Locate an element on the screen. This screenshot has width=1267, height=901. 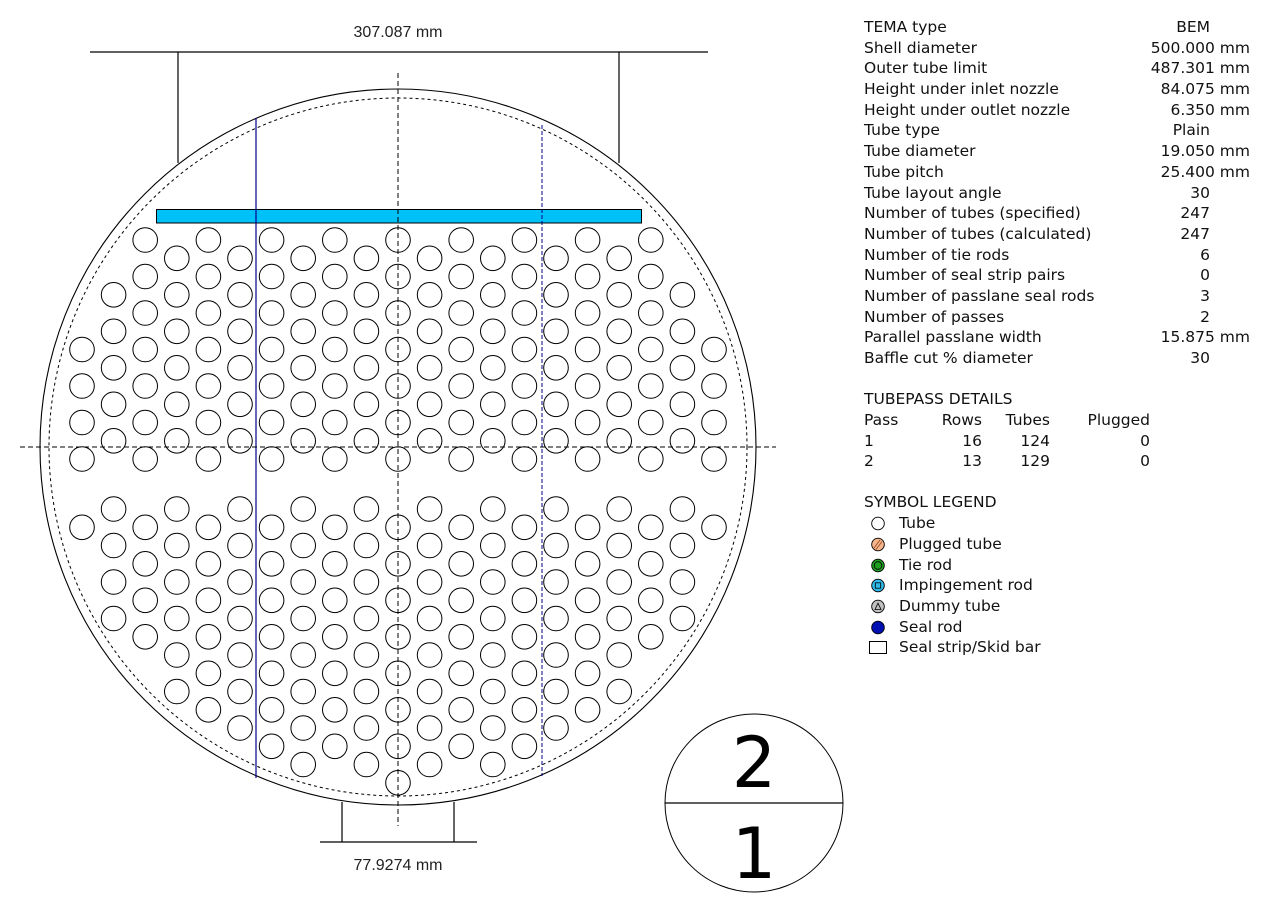
tubepass-cell: 124 is located at coordinates (1035, 440).